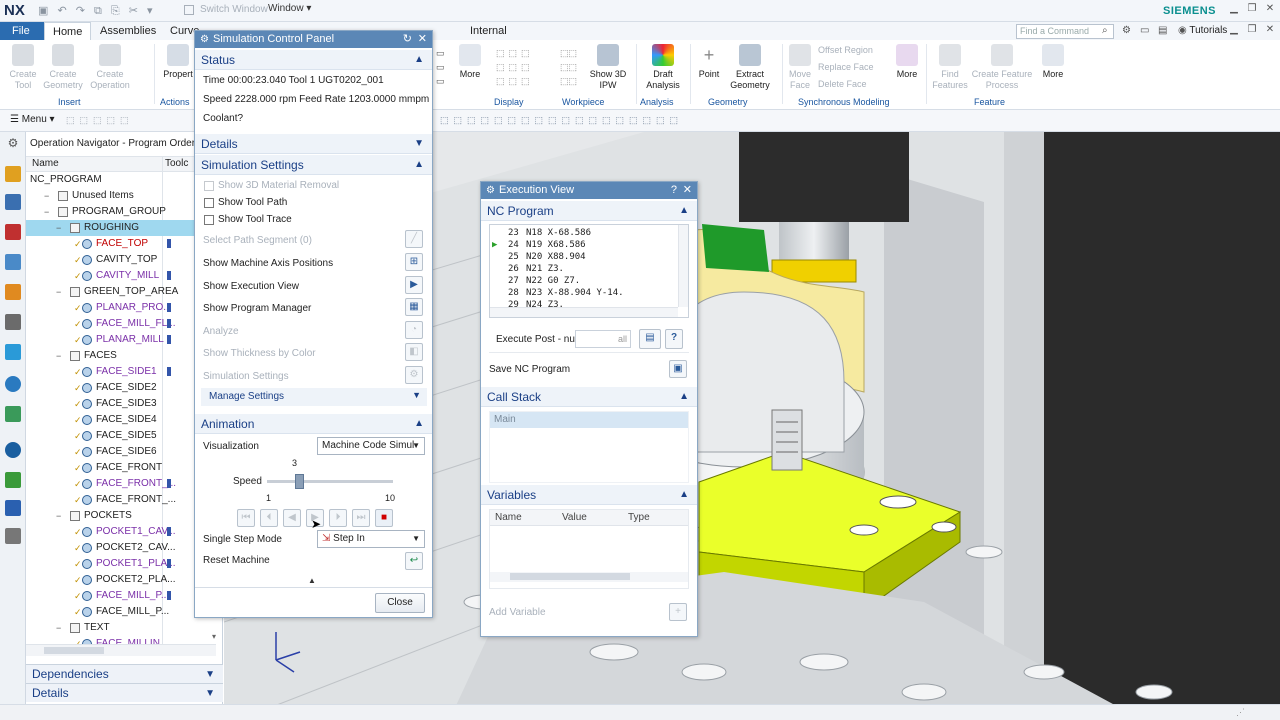 The image size is (1280, 720). What do you see at coordinates (338, 518) in the screenshot?
I see `step-forward-icon: ⏵` at bounding box center [338, 518].